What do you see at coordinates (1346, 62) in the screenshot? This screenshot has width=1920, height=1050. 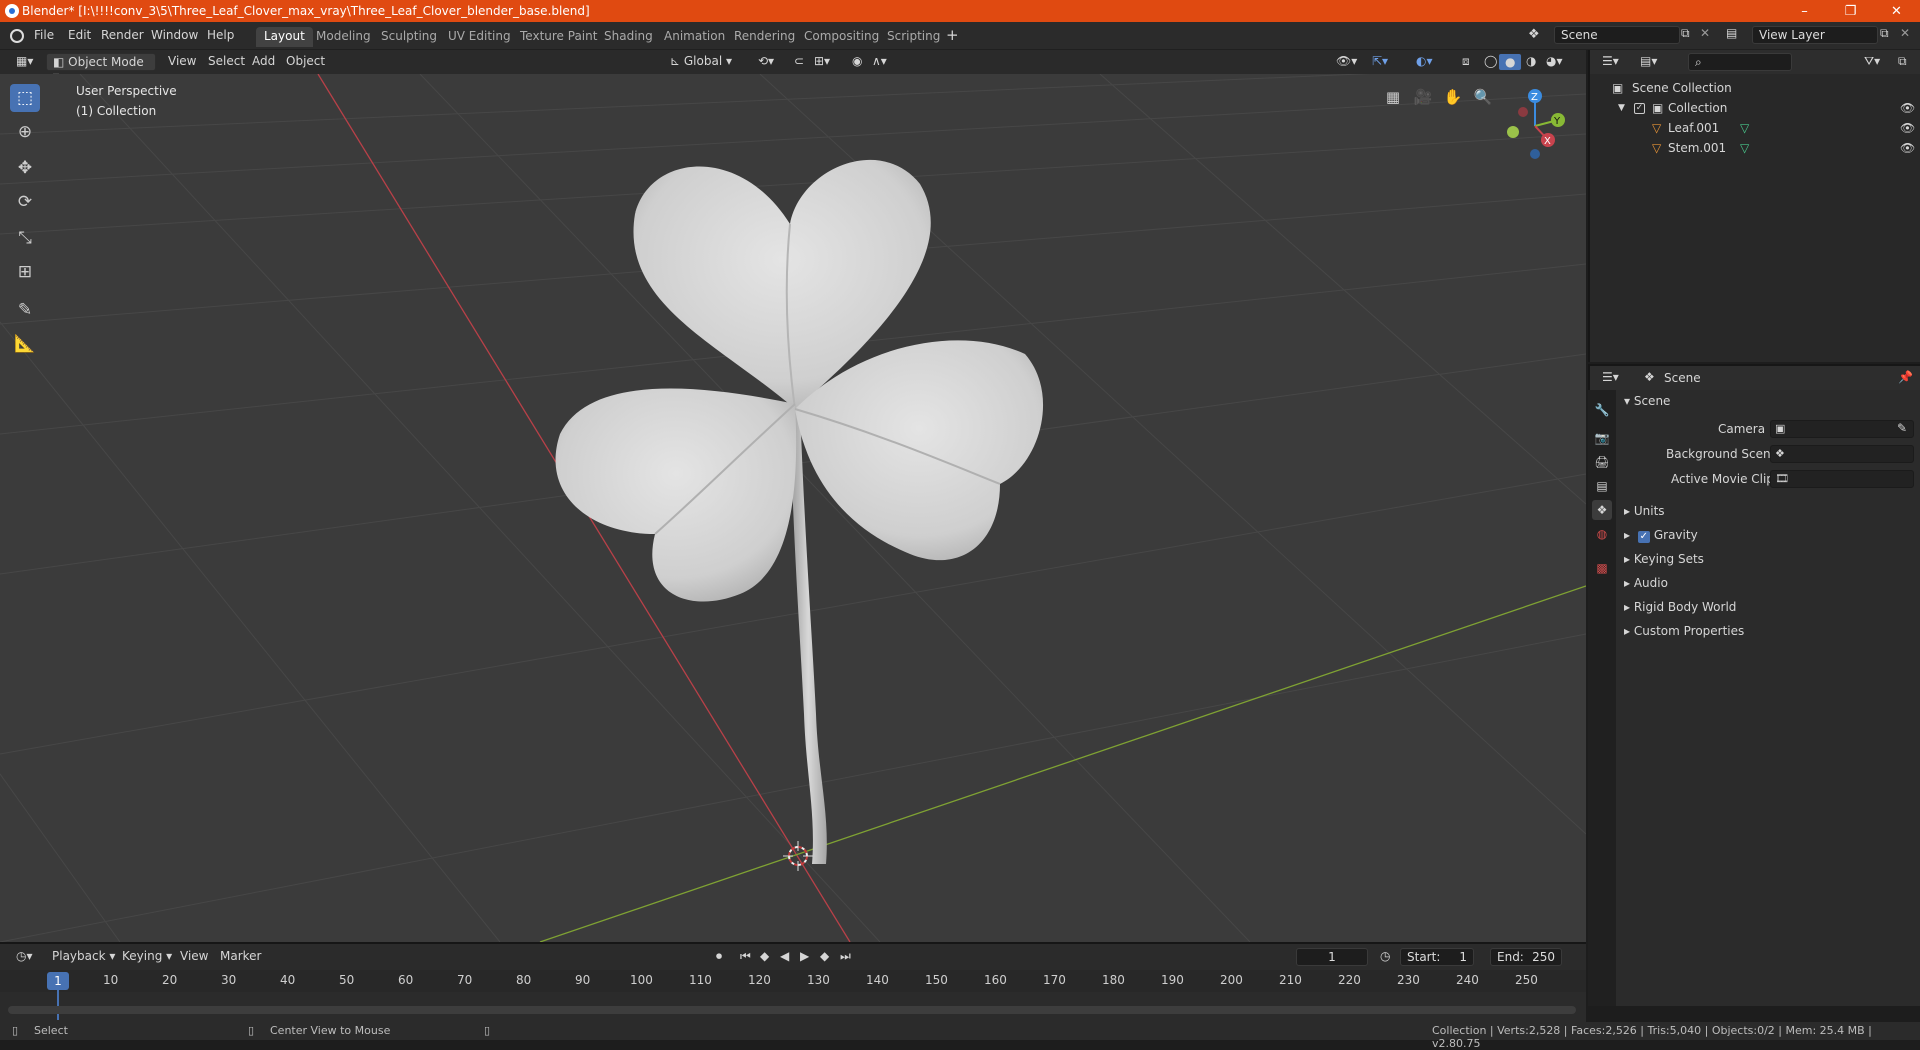 I see `visibility-icon: 👁▾` at bounding box center [1346, 62].